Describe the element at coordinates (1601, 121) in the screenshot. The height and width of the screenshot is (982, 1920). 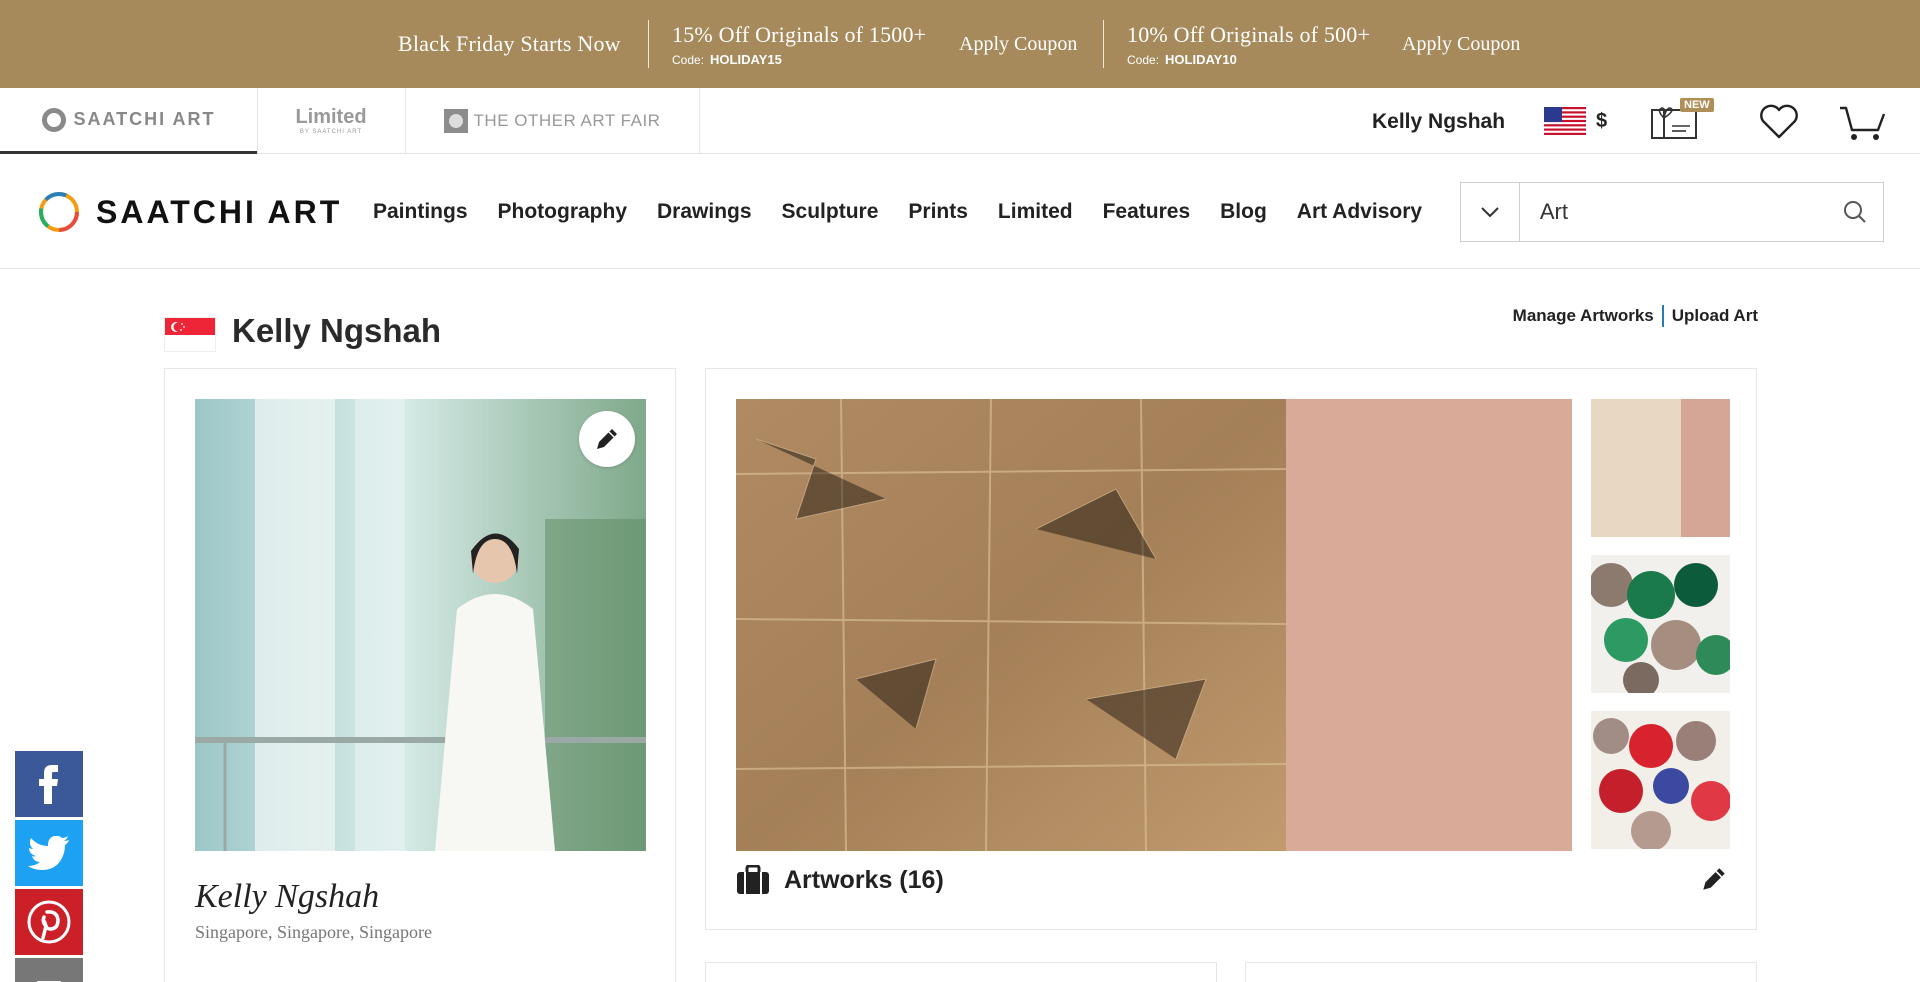
I see `currency-selector: $` at that location.